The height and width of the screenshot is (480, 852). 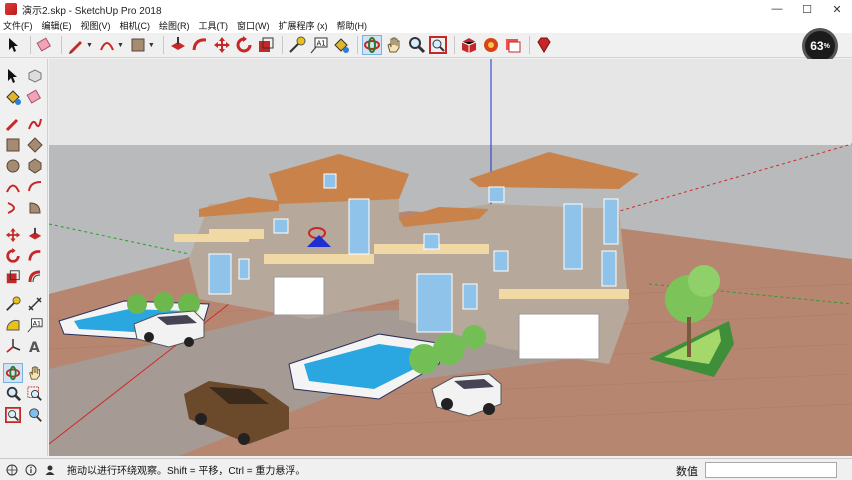 I want to click on paint-bucket-button-left, so click(x=13, y=97).